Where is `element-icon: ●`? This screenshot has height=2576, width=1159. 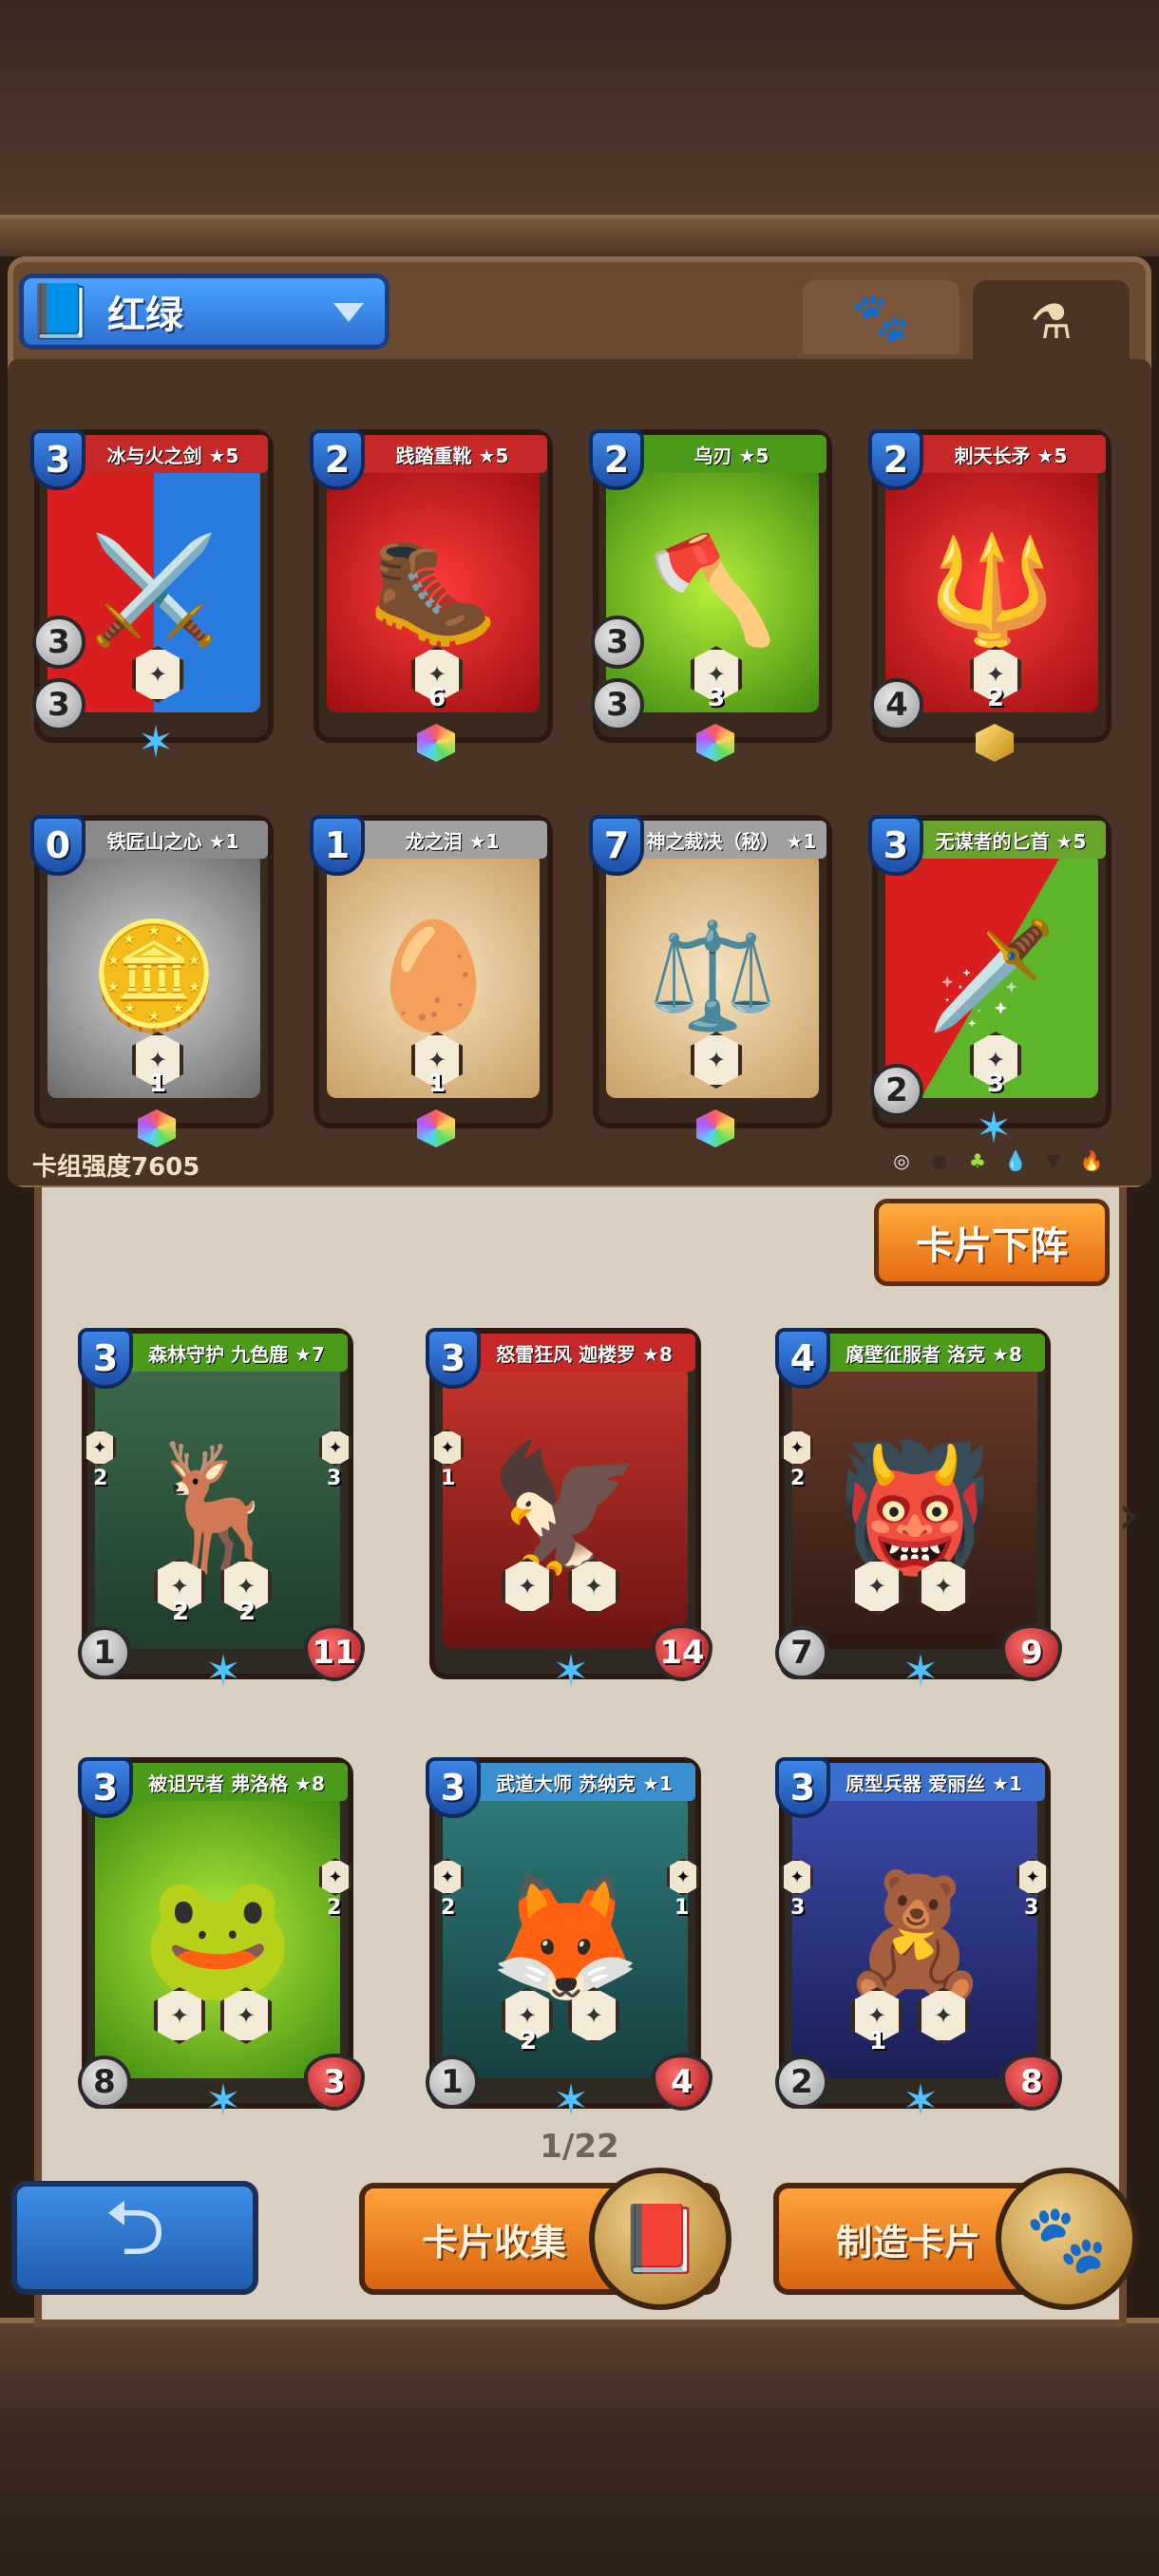 element-icon: ● is located at coordinates (939, 1160).